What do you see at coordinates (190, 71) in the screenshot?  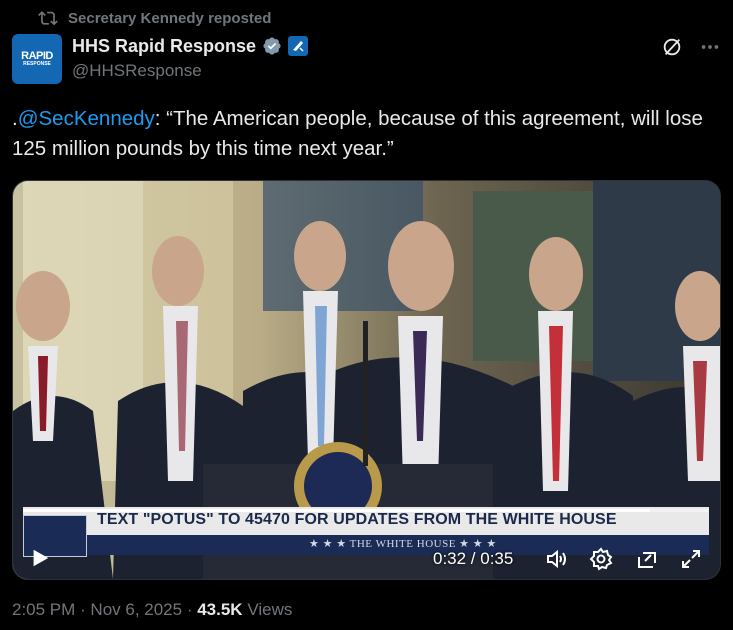 I see `author-handle: @HHSResponse` at bounding box center [190, 71].